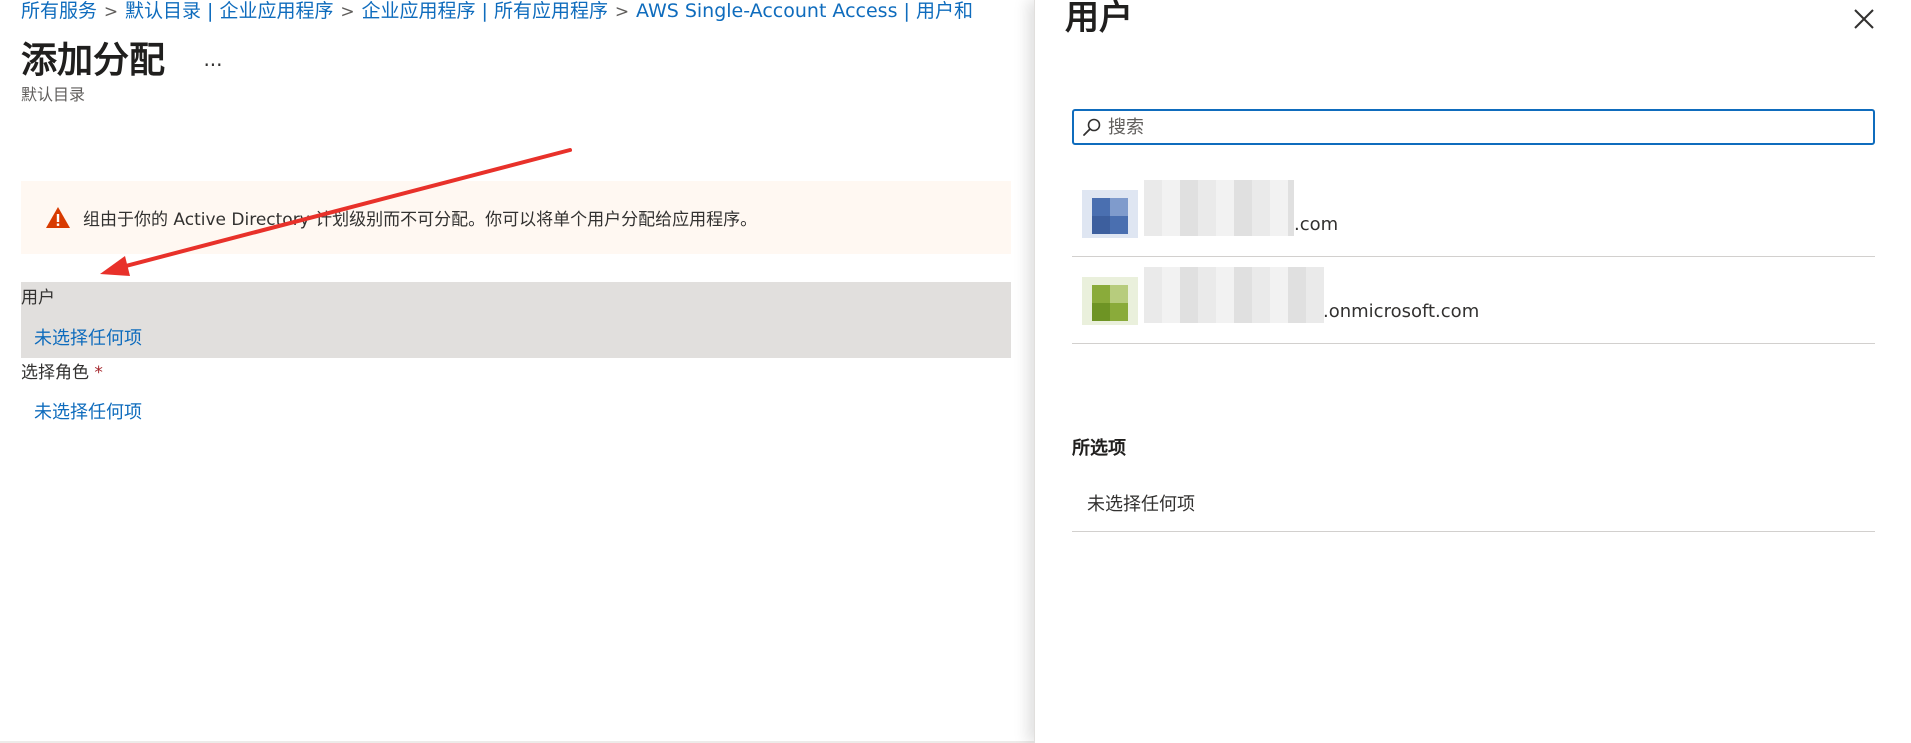 The width and height of the screenshot is (1911, 743). What do you see at coordinates (1099, 448) in the screenshot?
I see `selected-items-title: 所选项` at bounding box center [1099, 448].